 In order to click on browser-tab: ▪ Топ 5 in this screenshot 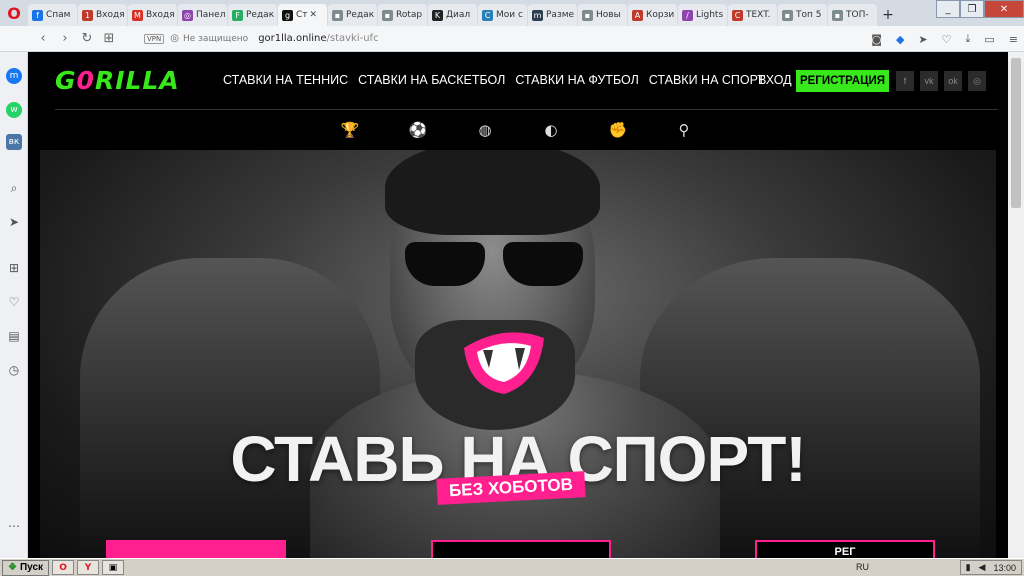, I will do `click(802, 15)`.